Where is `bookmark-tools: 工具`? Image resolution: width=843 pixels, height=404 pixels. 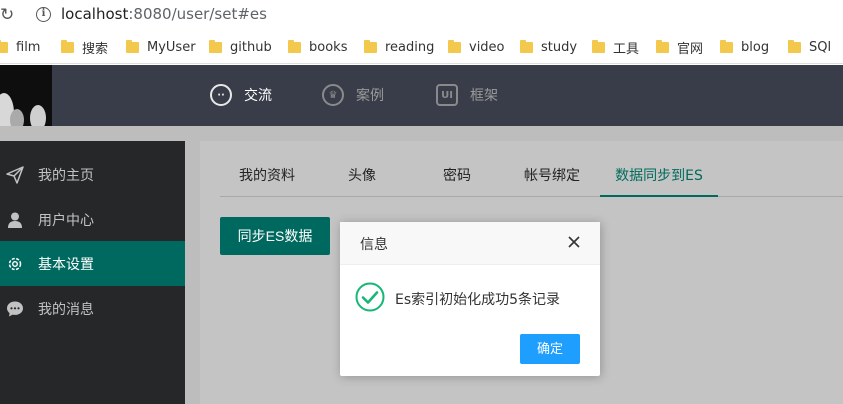 bookmark-tools: 工具 is located at coordinates (616, 47).